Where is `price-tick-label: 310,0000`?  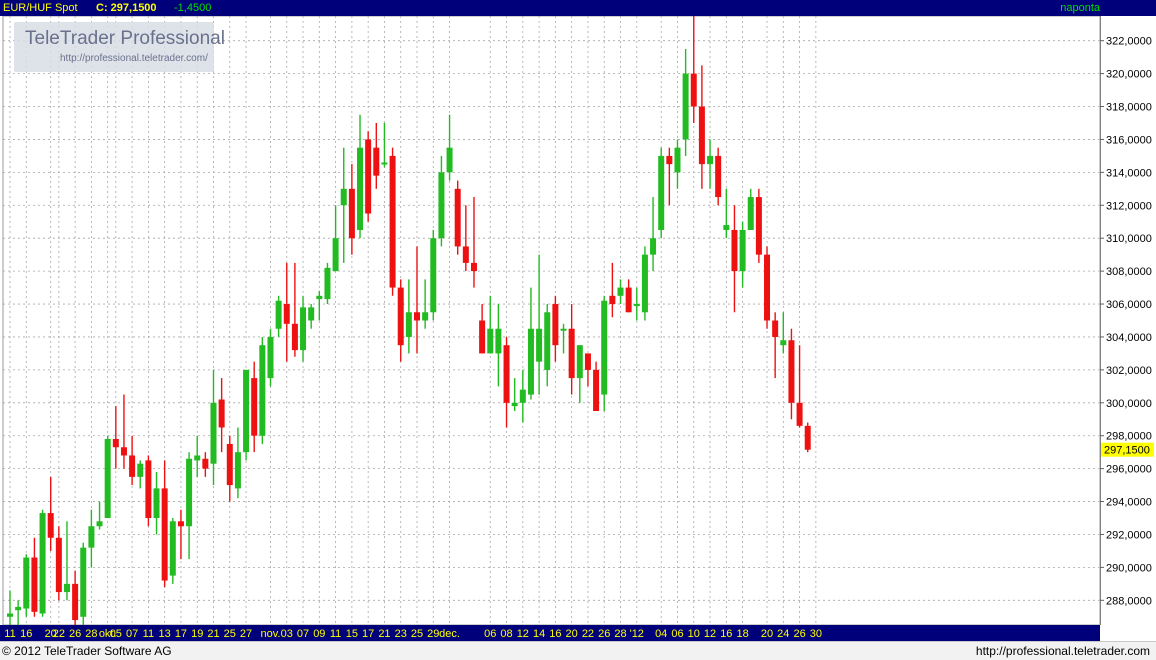
price-tick-label: 310,0000 is located at coordinates (1129, 239).